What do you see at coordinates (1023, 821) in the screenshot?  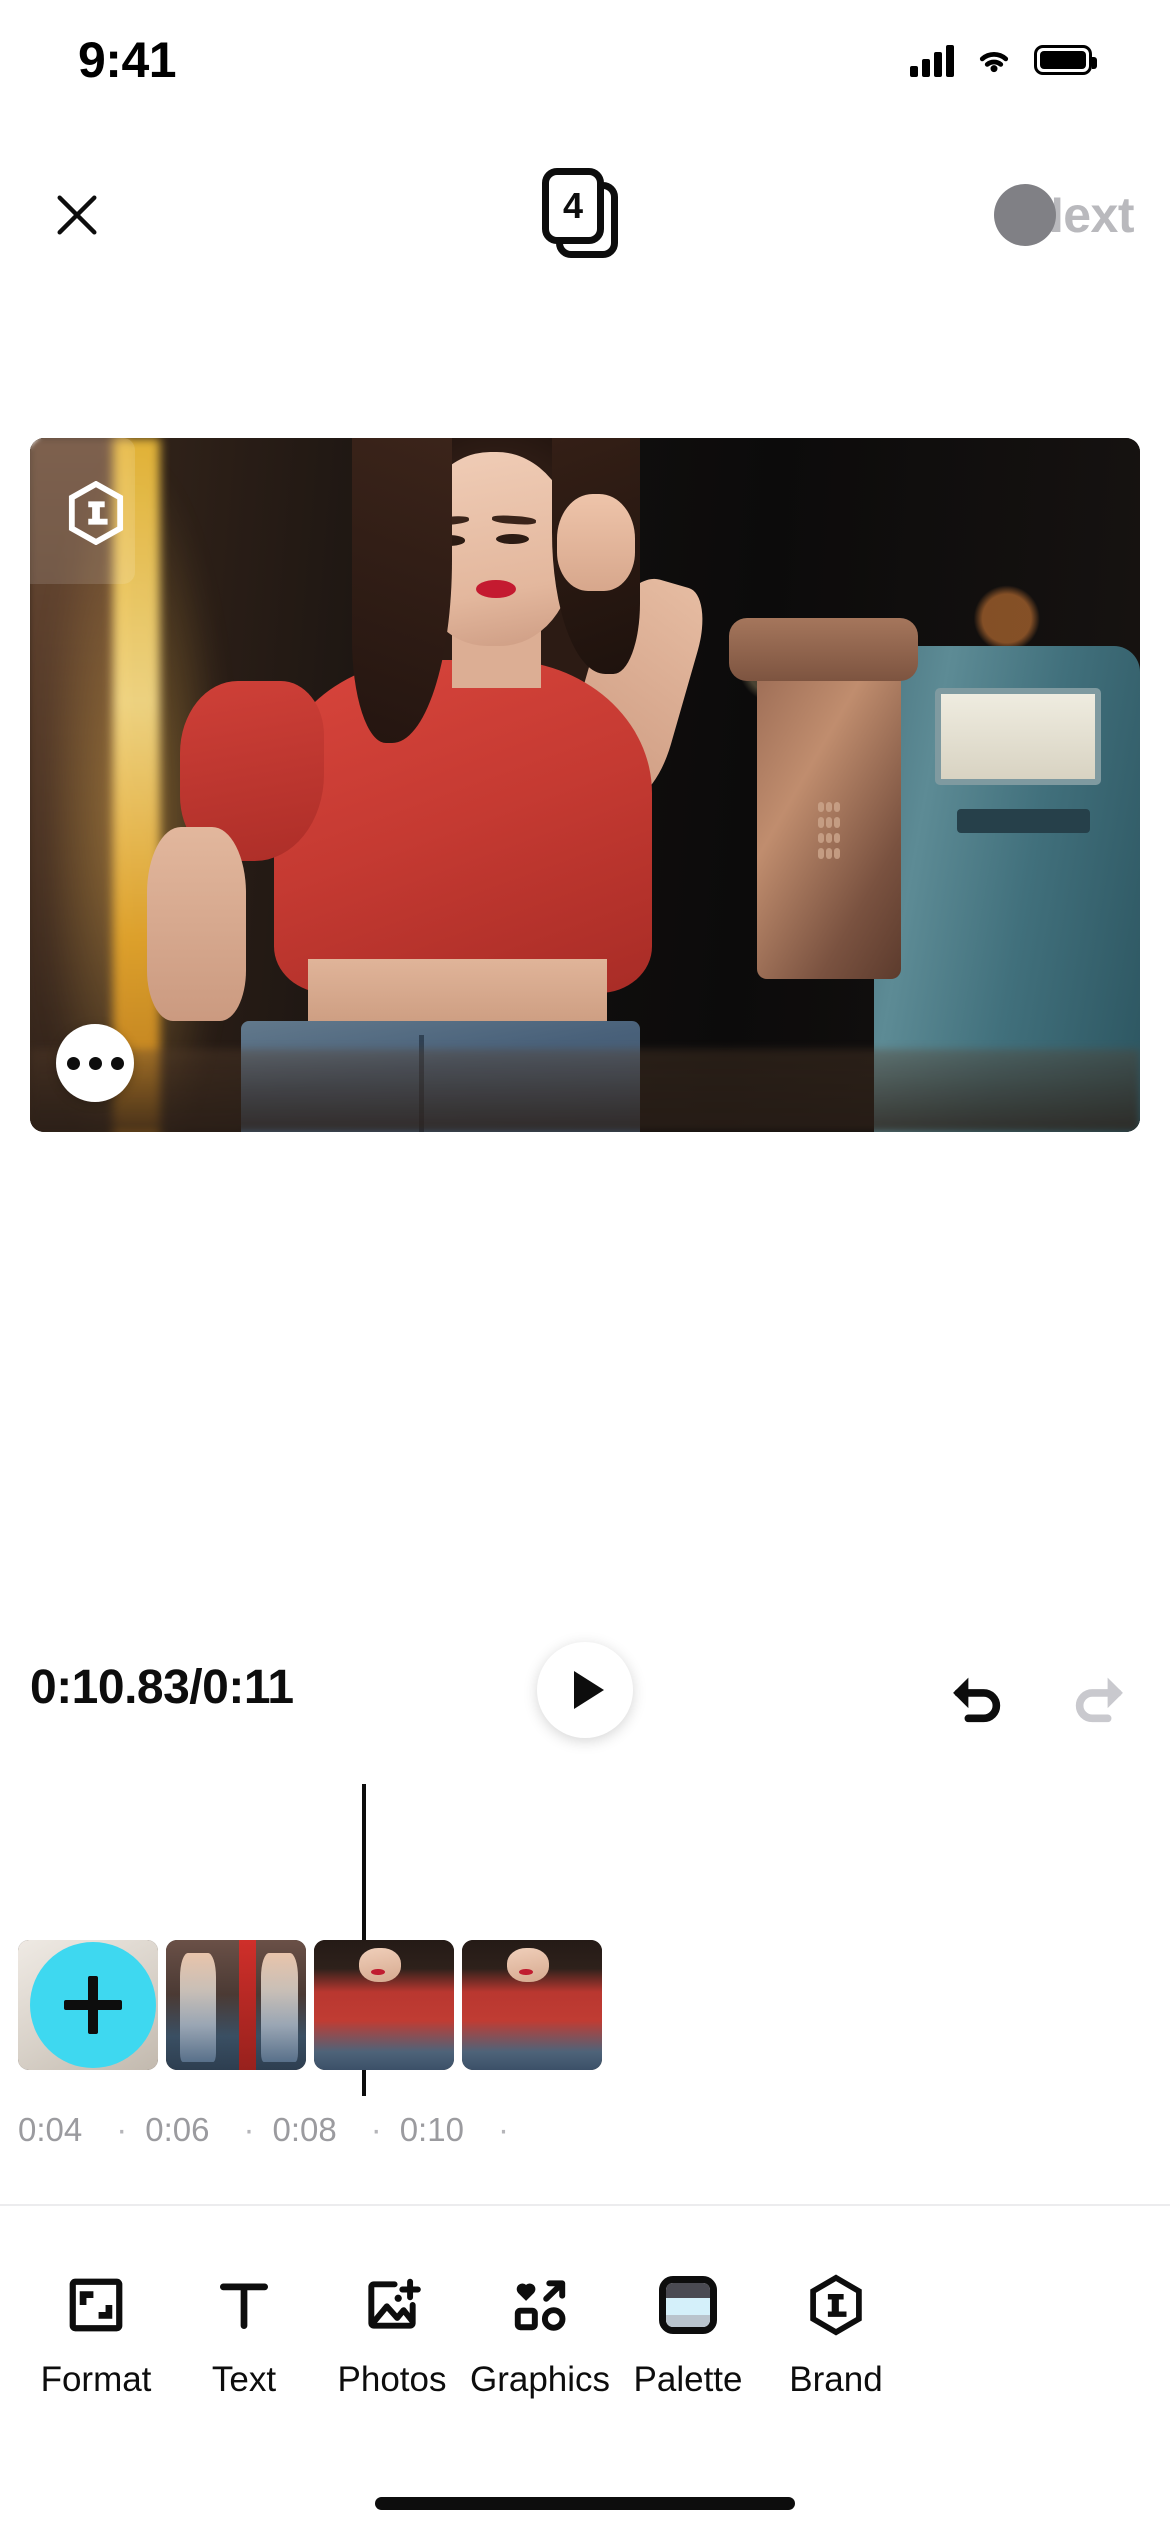 I see `scene-payphone-slot` at bounding box center [1023, 821].